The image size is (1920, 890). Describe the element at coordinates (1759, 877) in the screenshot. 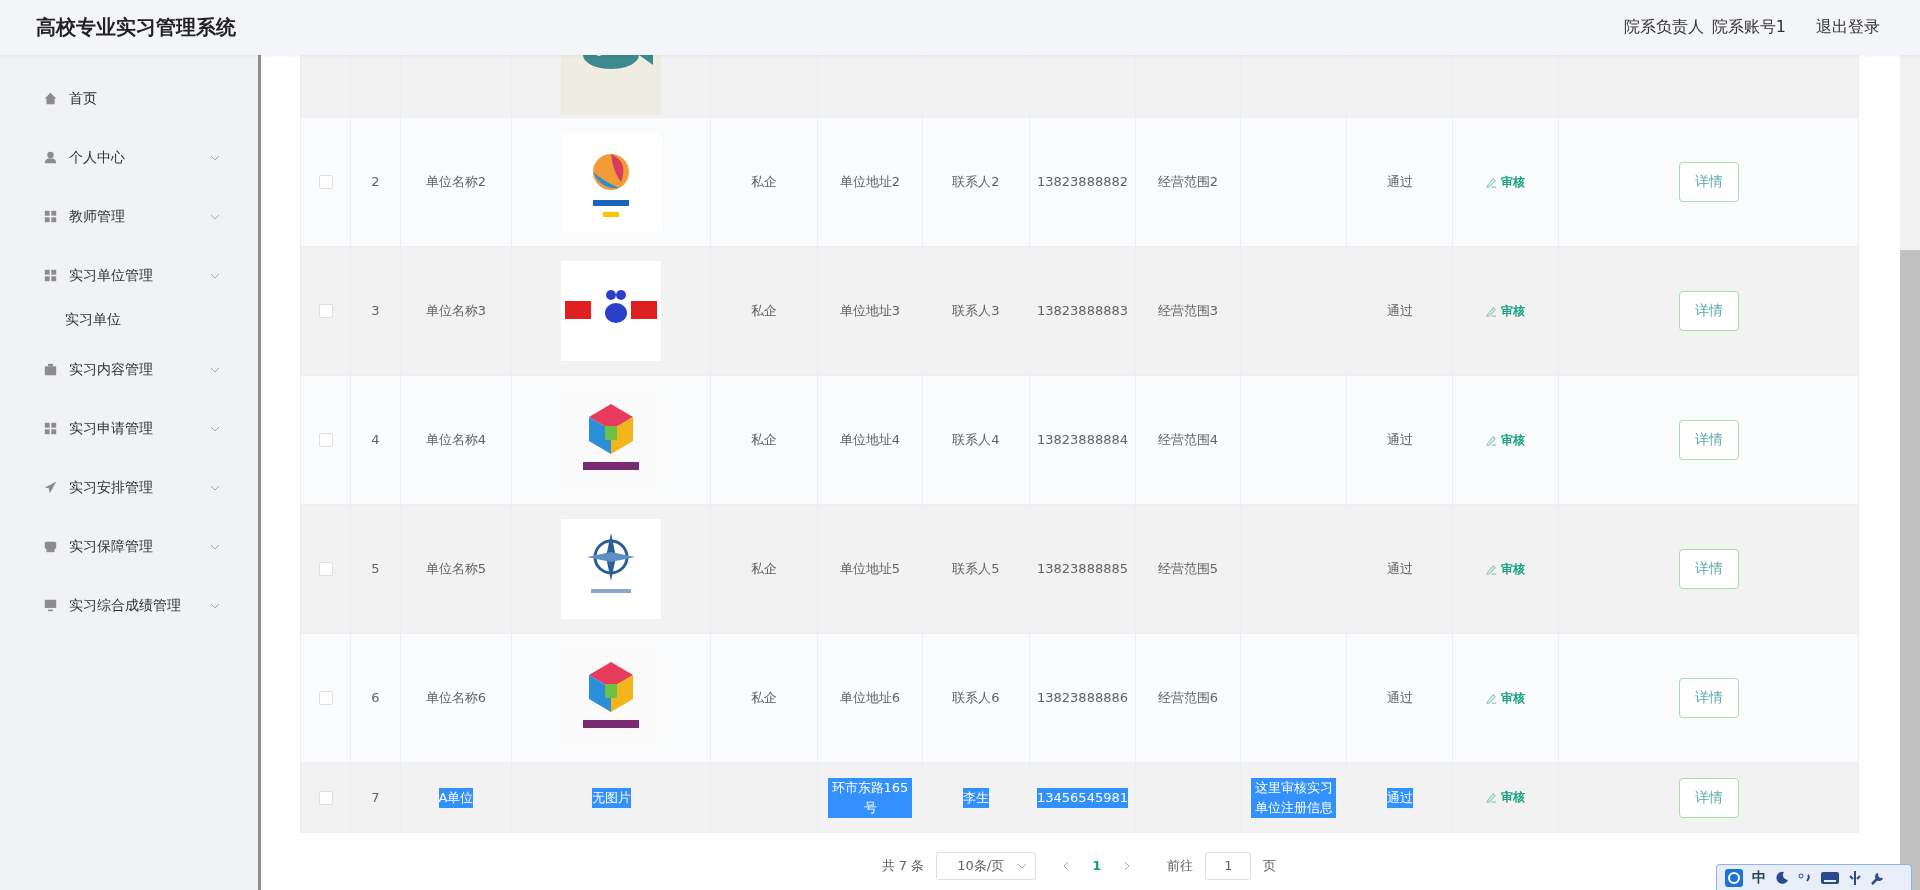

I see `input-mode: 中` at that location.